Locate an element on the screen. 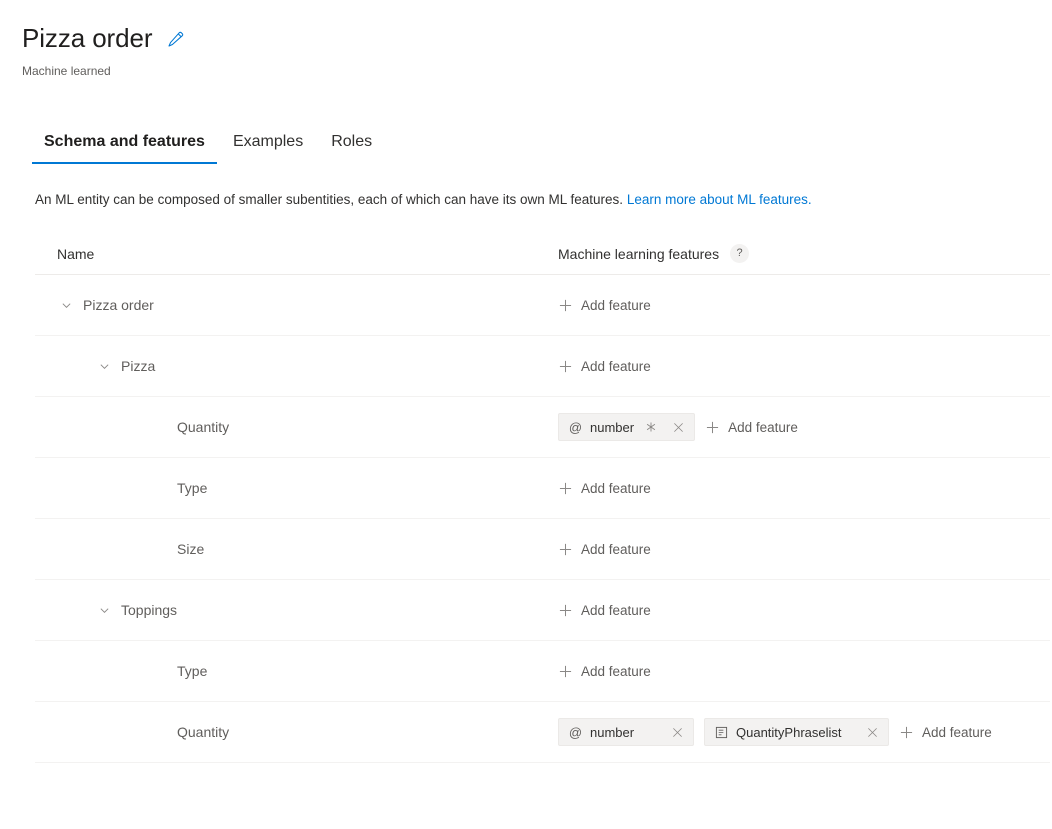 The height and width of the screenshot is (829, 1052). table-row: Toppings Add feature is located at coordinates (542, 610).